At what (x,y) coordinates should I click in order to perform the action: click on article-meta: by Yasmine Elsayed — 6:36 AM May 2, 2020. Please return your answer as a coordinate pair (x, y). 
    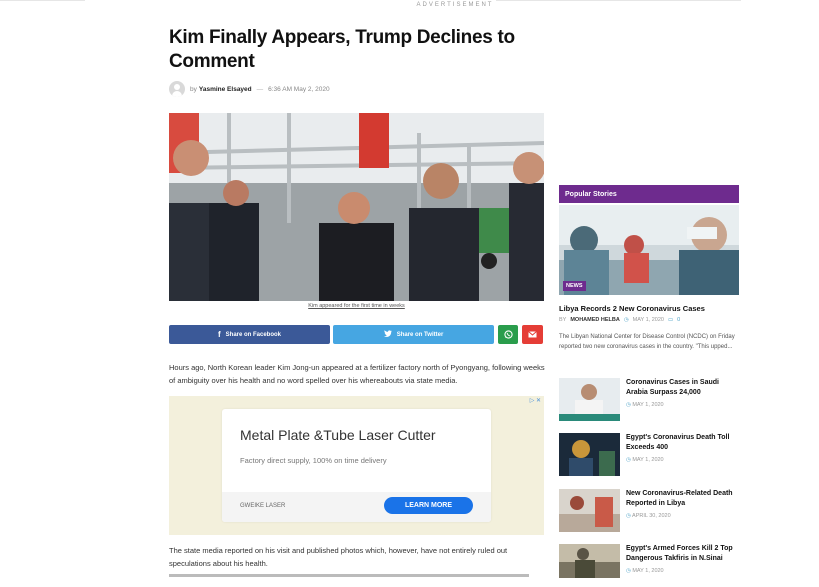
    Looking at the image, I should click on (249, 89).